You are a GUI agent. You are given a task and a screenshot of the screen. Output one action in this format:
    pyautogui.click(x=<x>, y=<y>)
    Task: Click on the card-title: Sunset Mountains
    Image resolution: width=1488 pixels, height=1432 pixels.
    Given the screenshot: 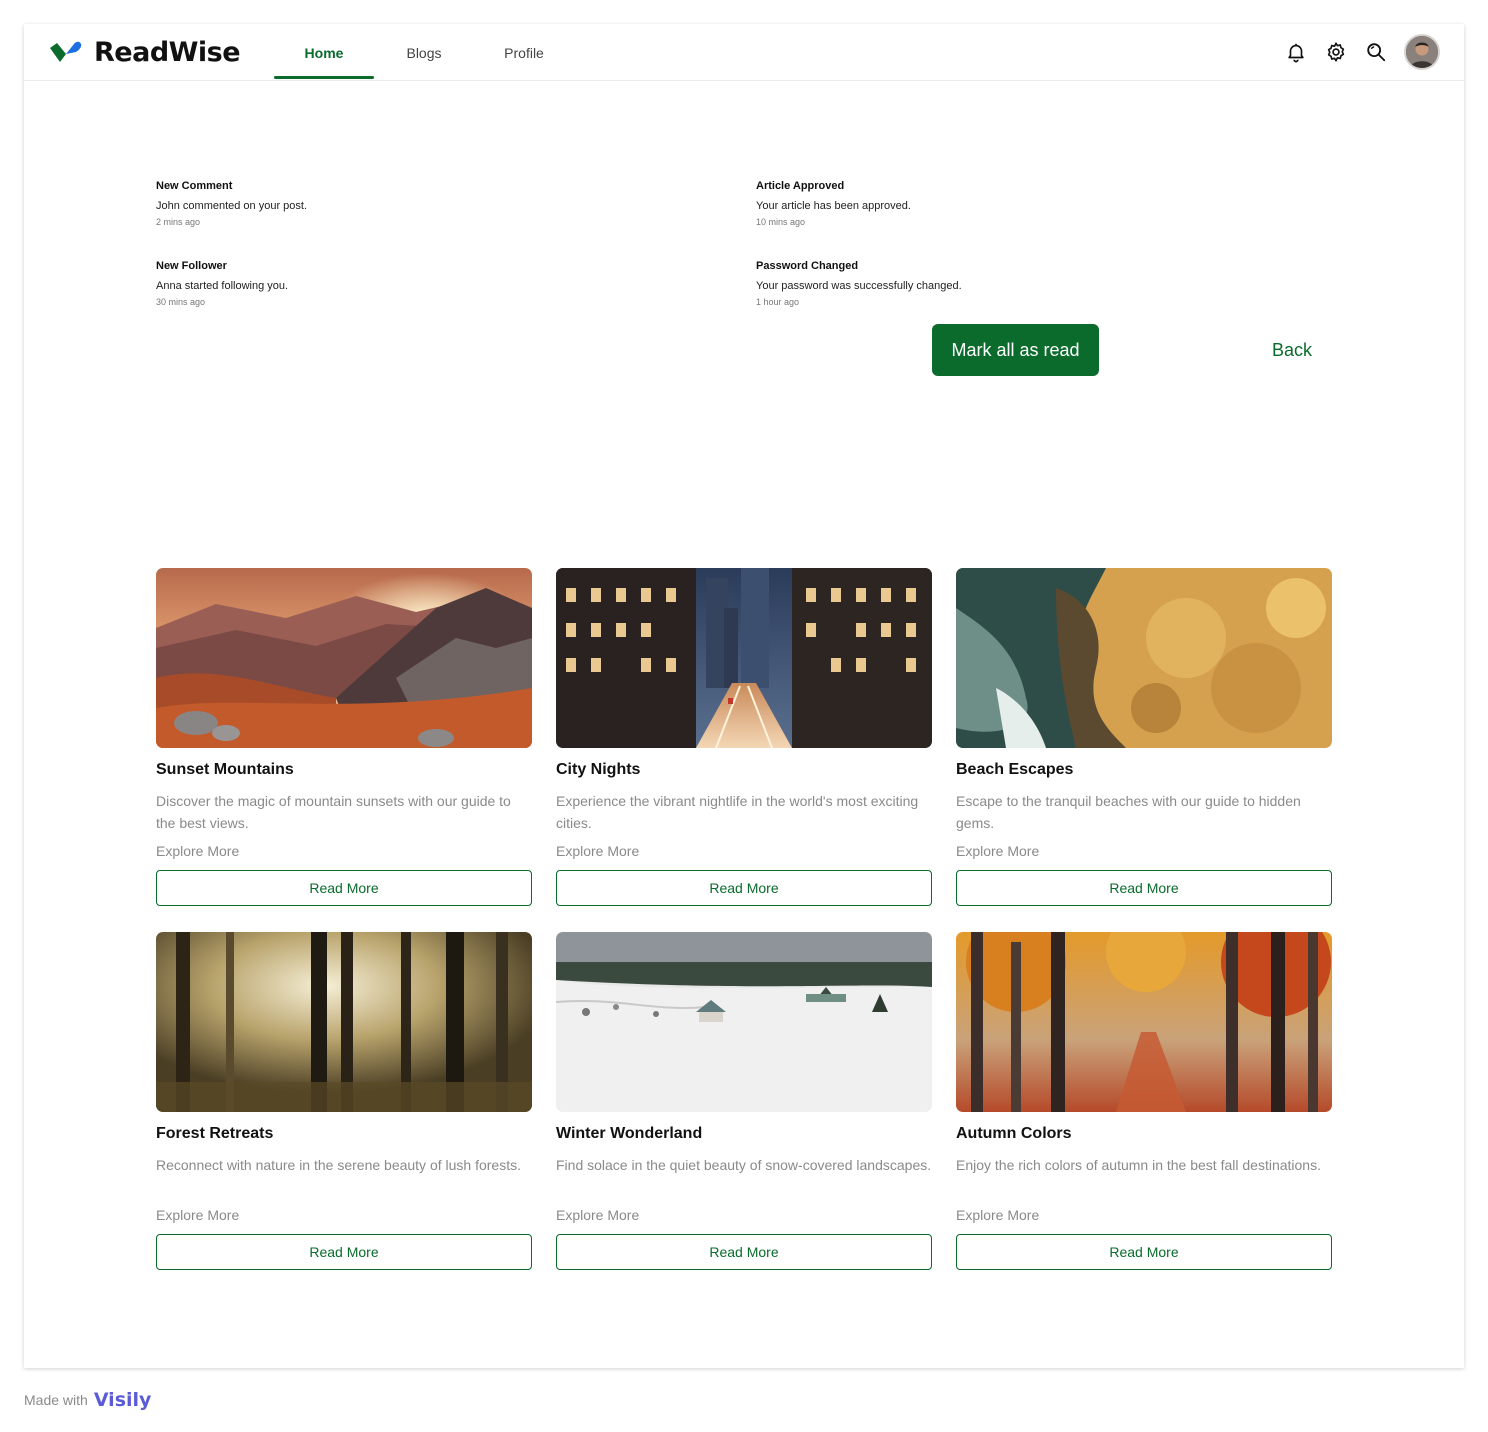 What is the action you would take?
    pyautogui.click(x=225, y=769)
    